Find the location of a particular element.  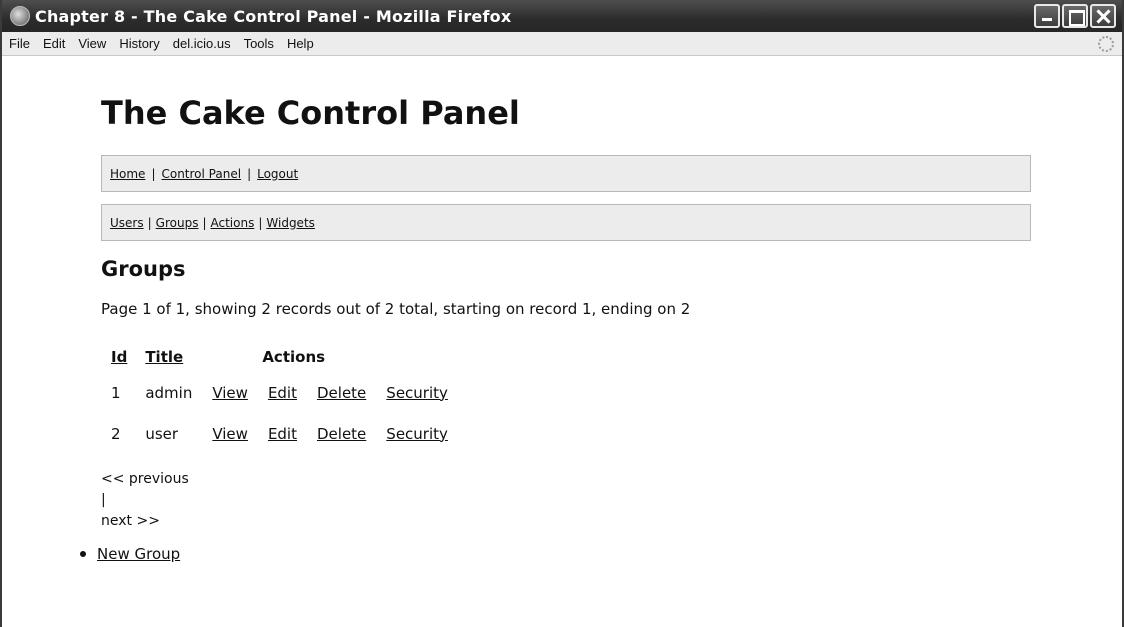

menu-history: History is located at coordinates (139, 43).